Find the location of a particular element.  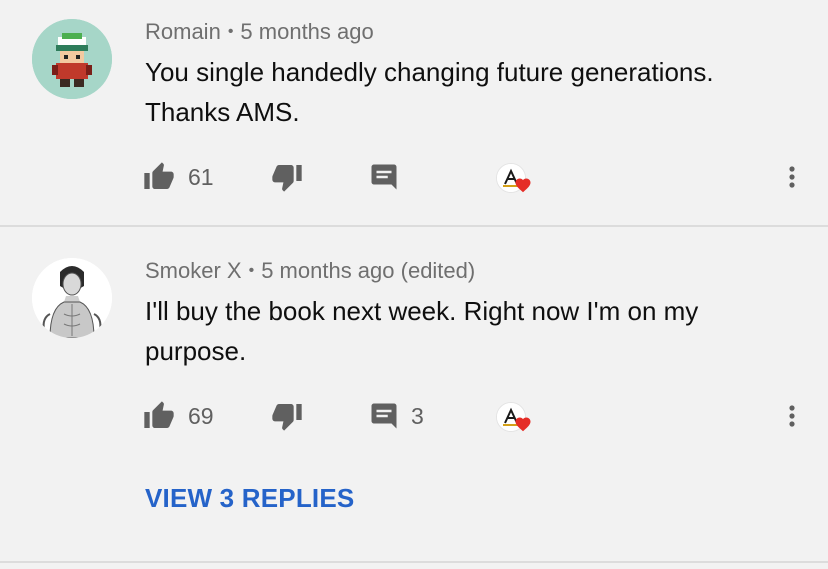

comment-time: 5 months ago (edited) is located at coordinates (368, 270).